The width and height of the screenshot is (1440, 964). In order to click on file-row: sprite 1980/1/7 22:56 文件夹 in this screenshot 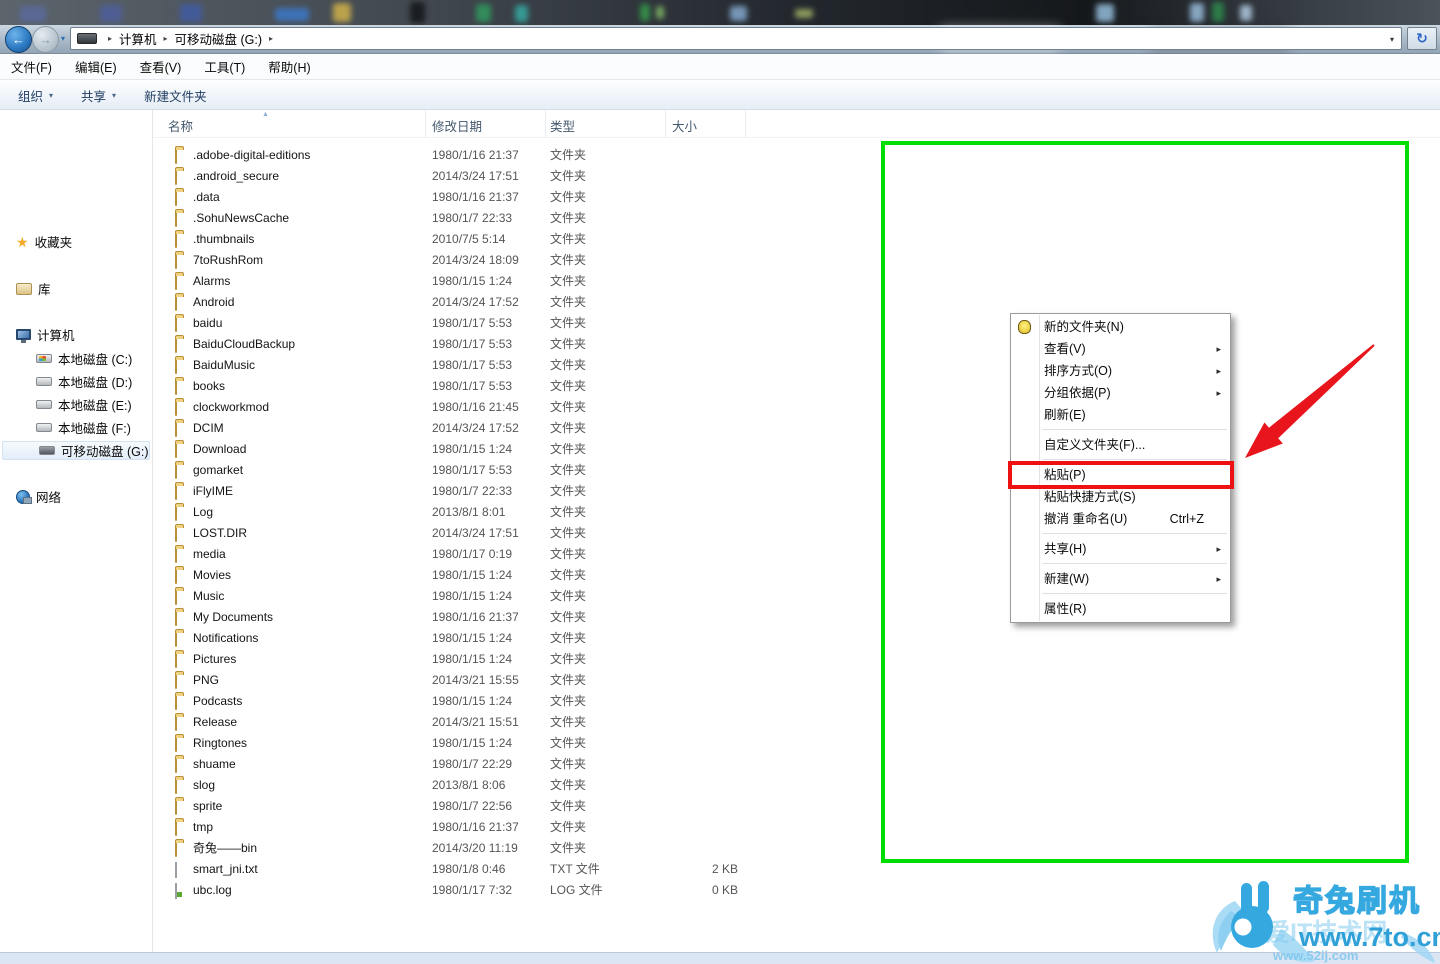, I will do `click(796, 806)`.